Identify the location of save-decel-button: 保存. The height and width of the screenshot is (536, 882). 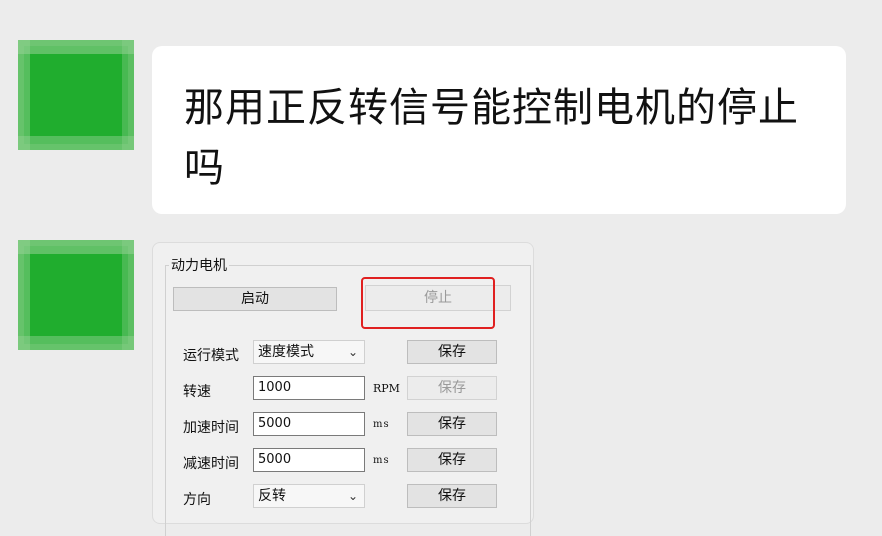
(452, 460).